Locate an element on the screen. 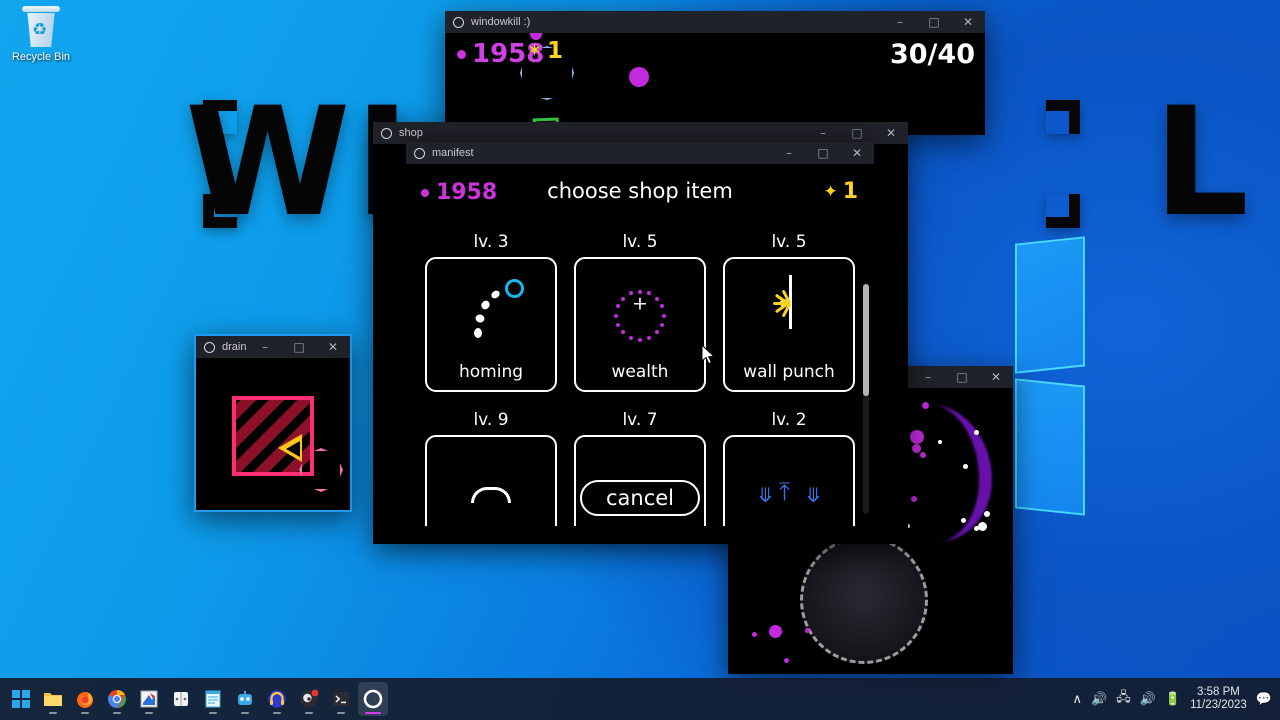 This screenshot has width=1280, height=720. wealth-art-icon: + is located at coordinates (640, 315).